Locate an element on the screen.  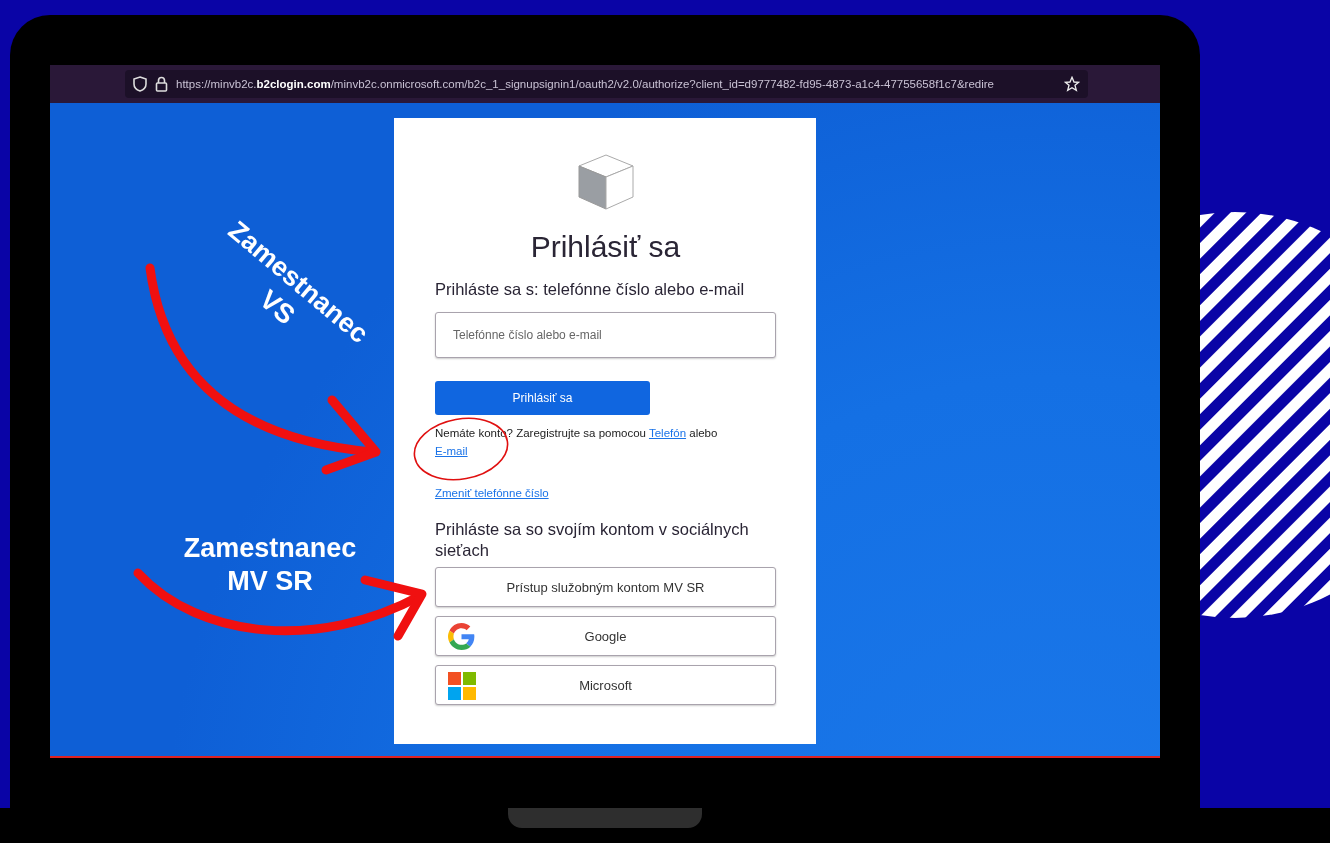
address-bar: https://minvb2c.b2clogin.com/minvb2c.onmicrosoft.com/b2c_1_signupsignin1/oauth2/v2.0/authorize?client_id=d9777482-fd95-4873-a1c4-47755658f1c7&redire is located at coordinates (606, 84).